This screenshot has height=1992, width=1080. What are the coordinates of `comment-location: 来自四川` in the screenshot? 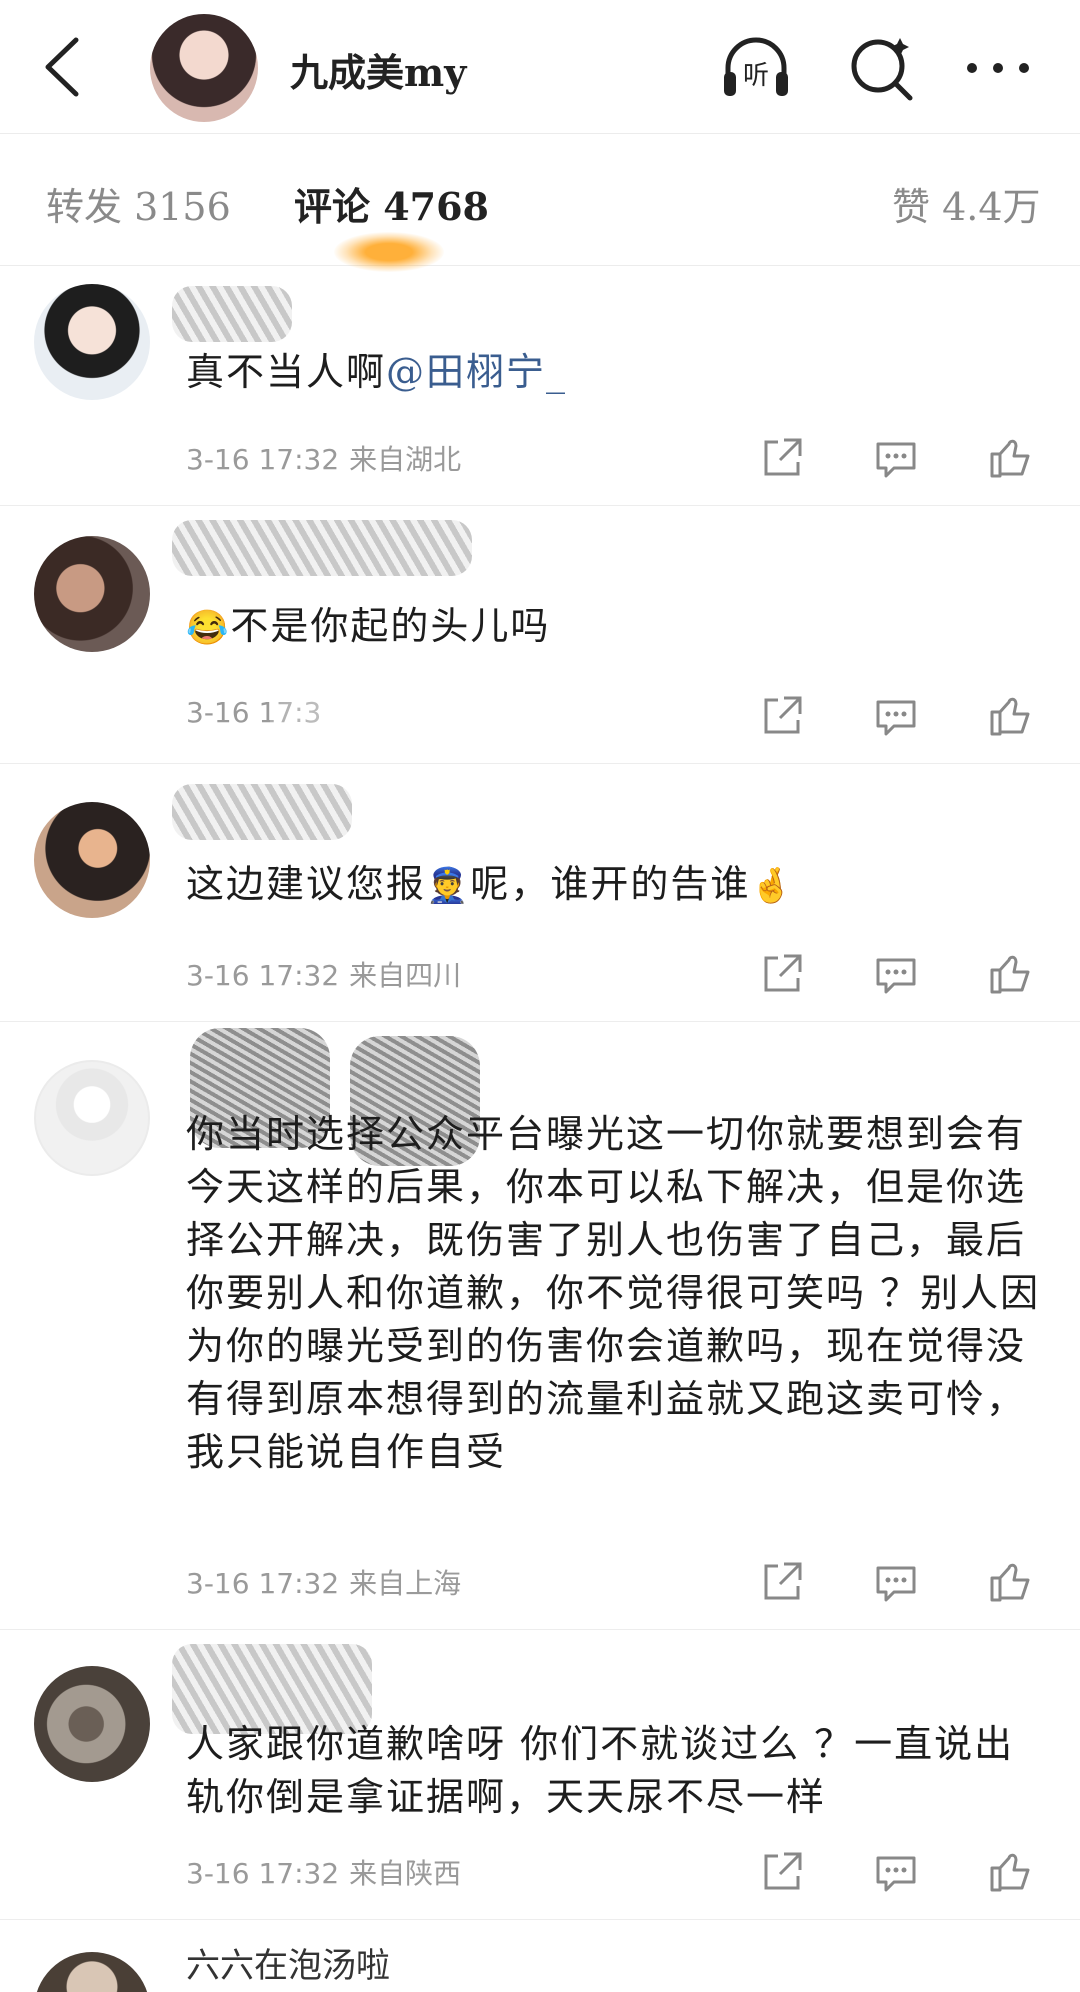 It's located at (405, 975).